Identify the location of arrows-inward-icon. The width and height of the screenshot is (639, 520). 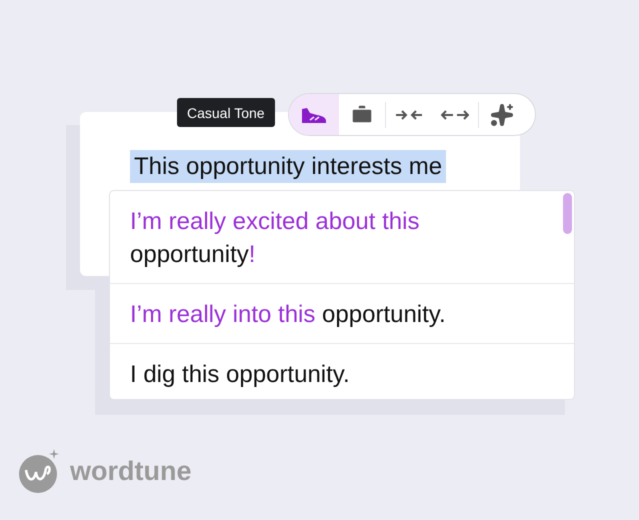
(409, 114).